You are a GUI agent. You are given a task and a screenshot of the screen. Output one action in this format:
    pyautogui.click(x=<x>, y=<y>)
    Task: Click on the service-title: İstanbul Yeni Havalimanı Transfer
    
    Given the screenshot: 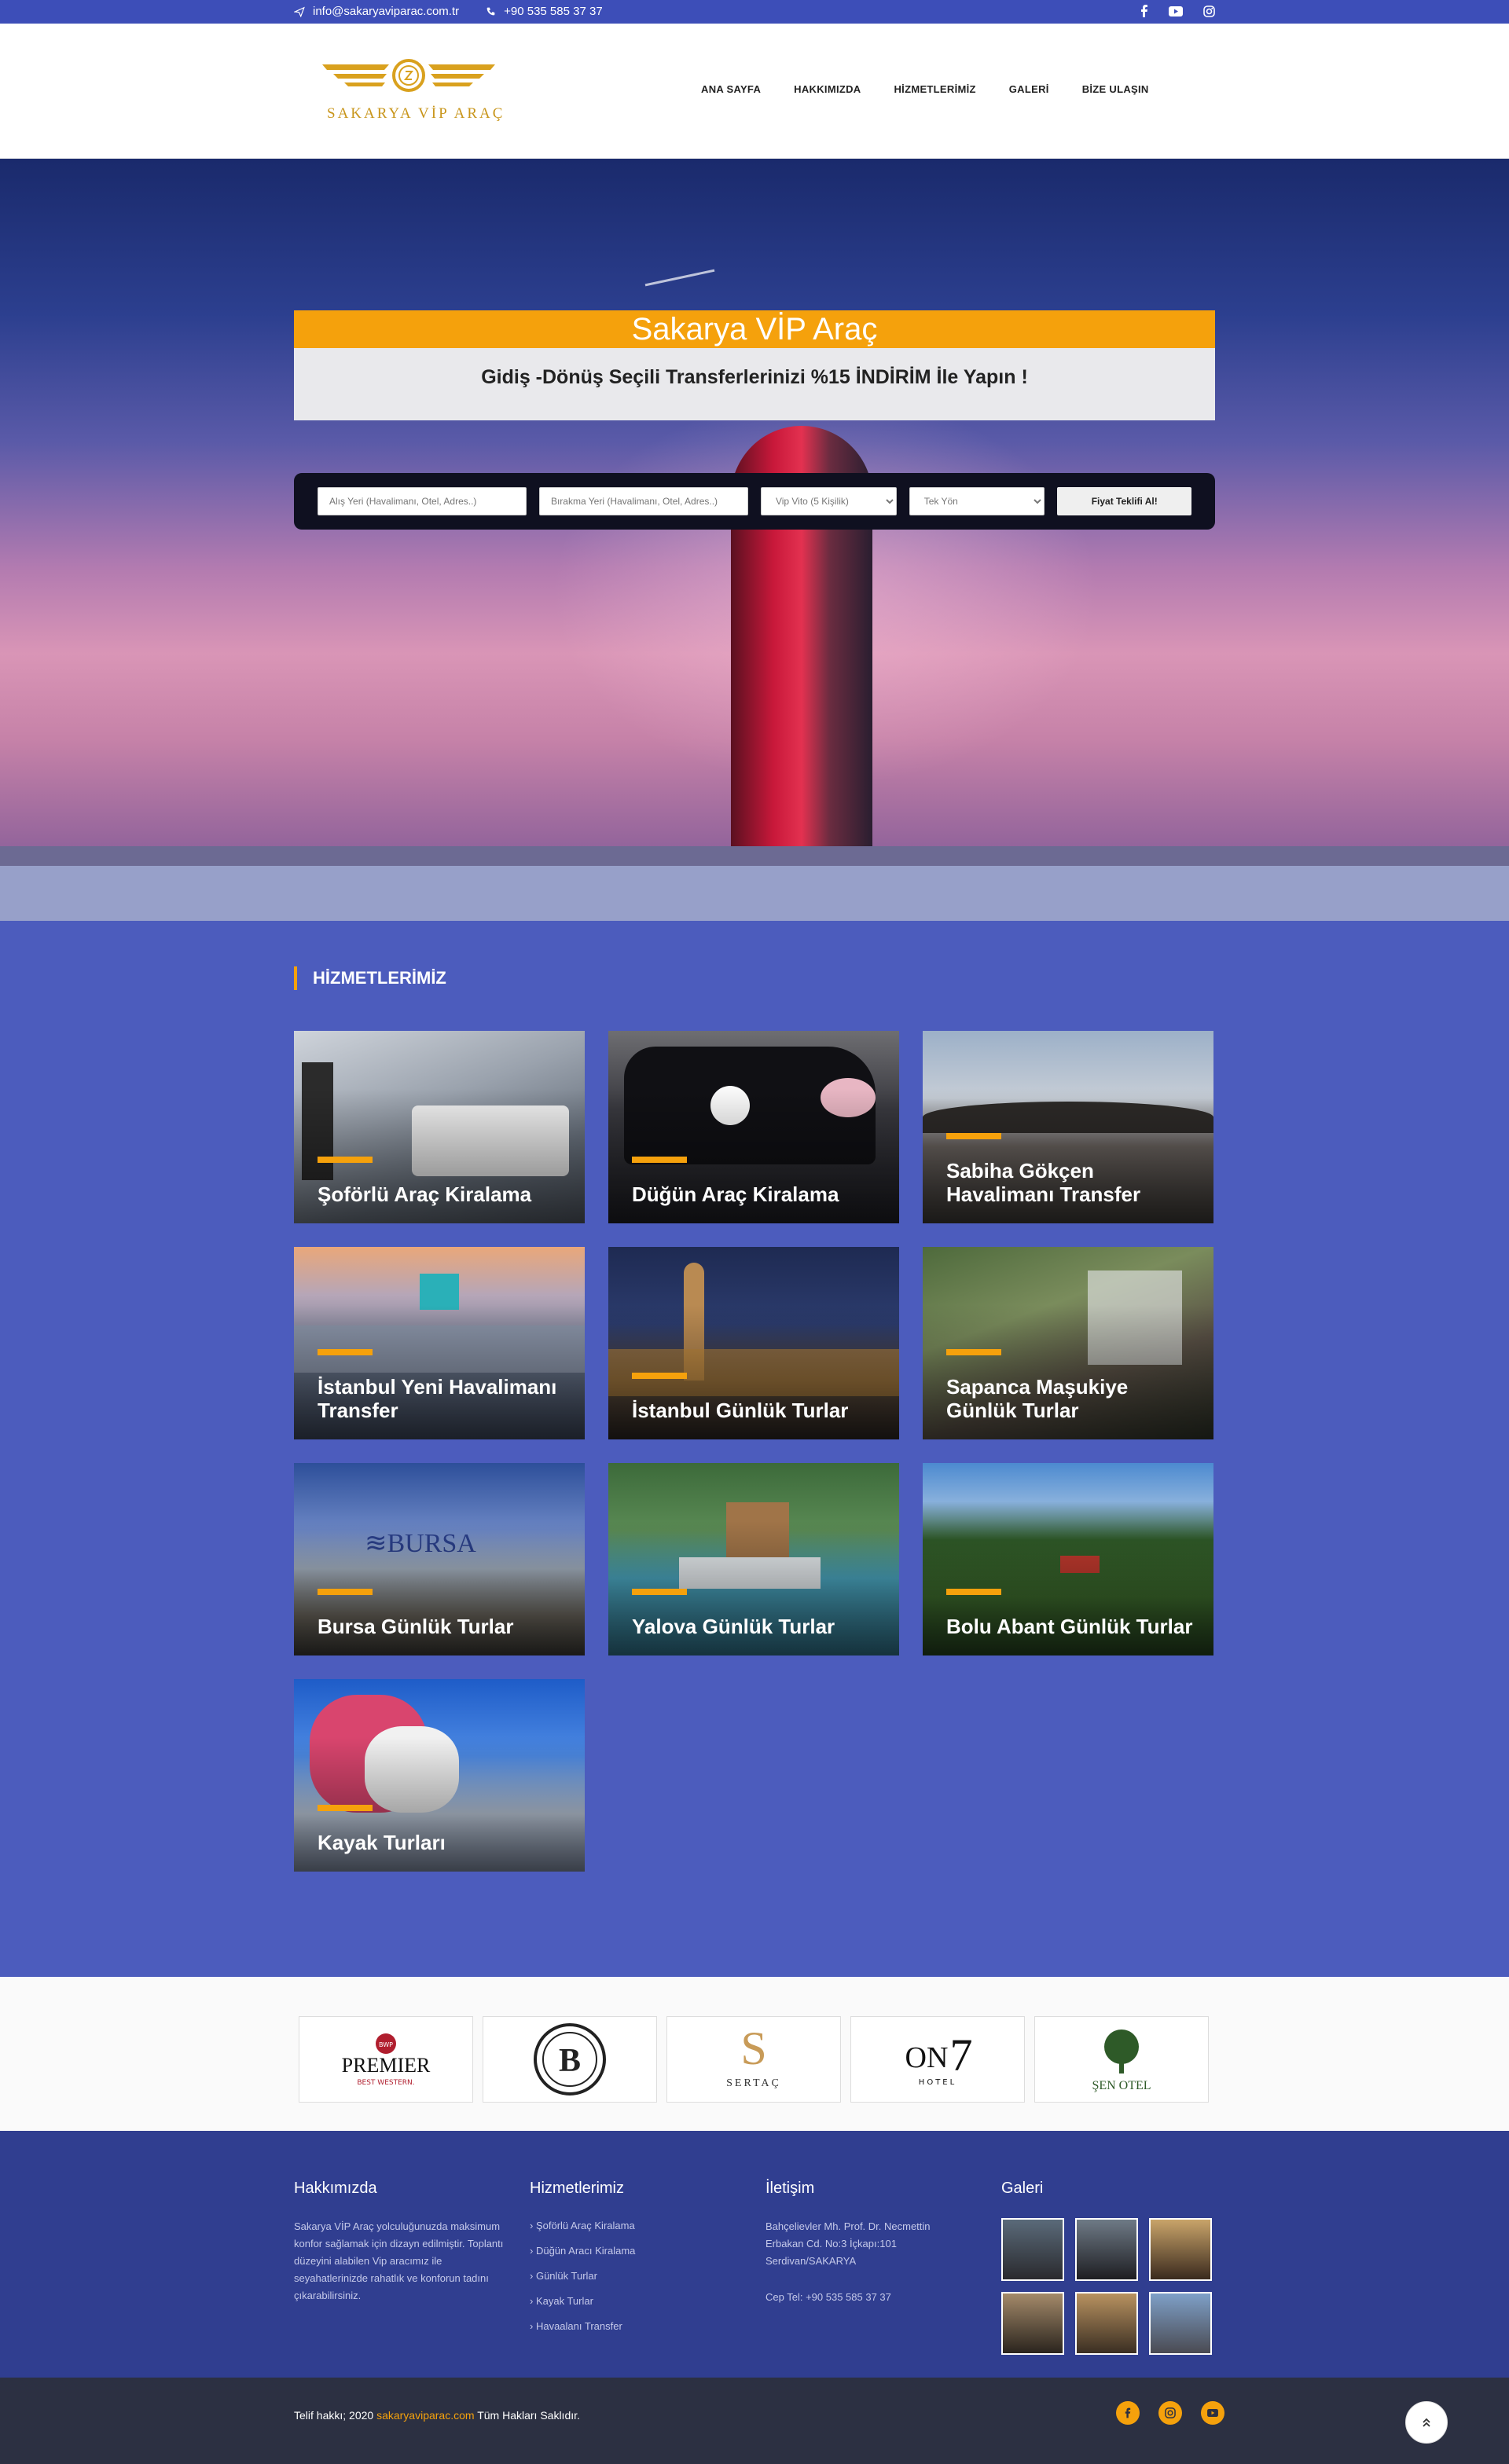 What is the action you would take?
    pyautogui.click(x=437, y=1398)
    